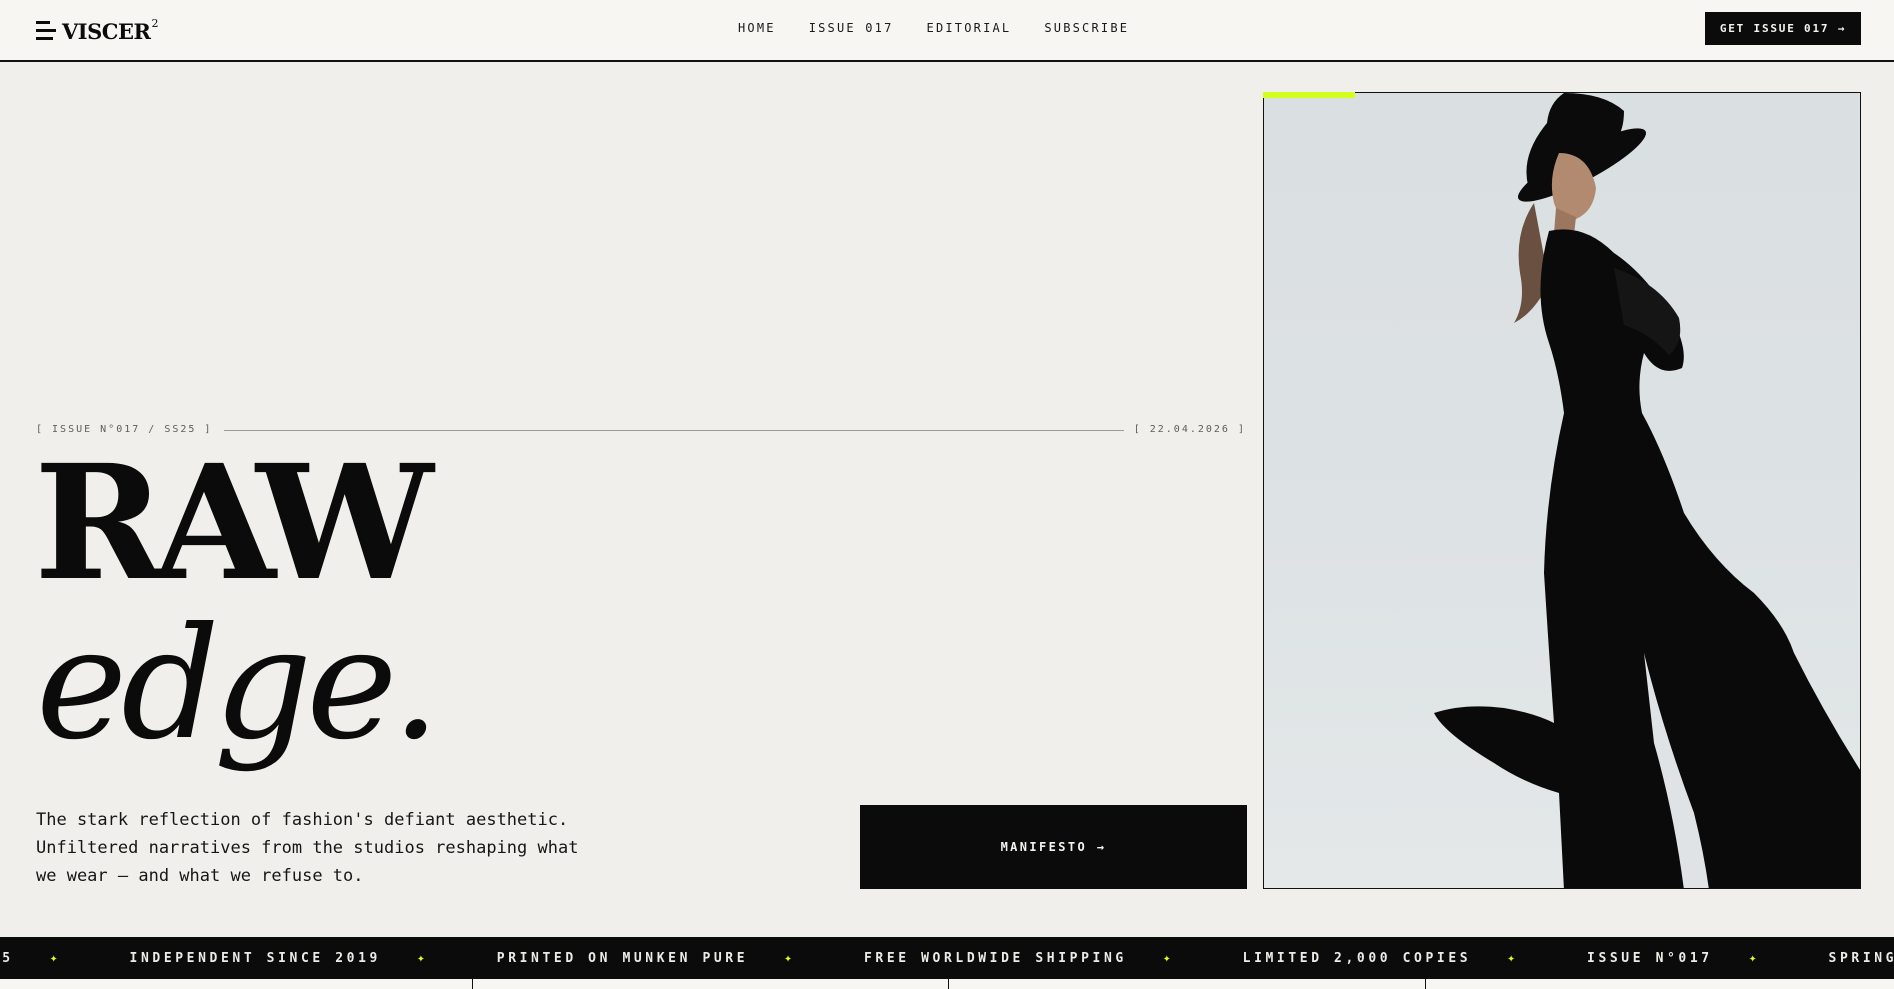  I want to click on ticker-item: PRINTED ON MUNKEN PURE ✦, so click(644, 958).